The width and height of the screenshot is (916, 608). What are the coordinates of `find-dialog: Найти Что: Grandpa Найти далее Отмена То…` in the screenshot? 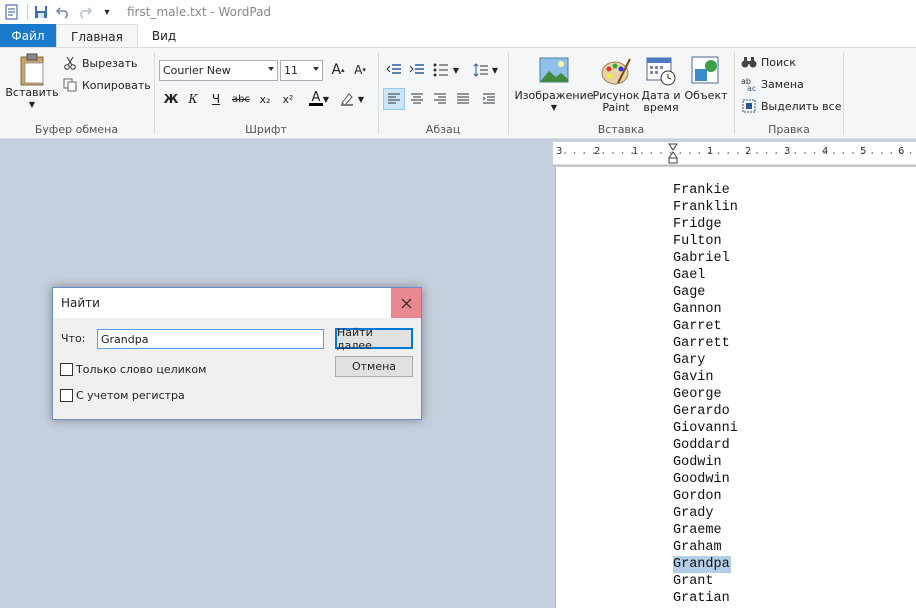 It's located at (237, 353).